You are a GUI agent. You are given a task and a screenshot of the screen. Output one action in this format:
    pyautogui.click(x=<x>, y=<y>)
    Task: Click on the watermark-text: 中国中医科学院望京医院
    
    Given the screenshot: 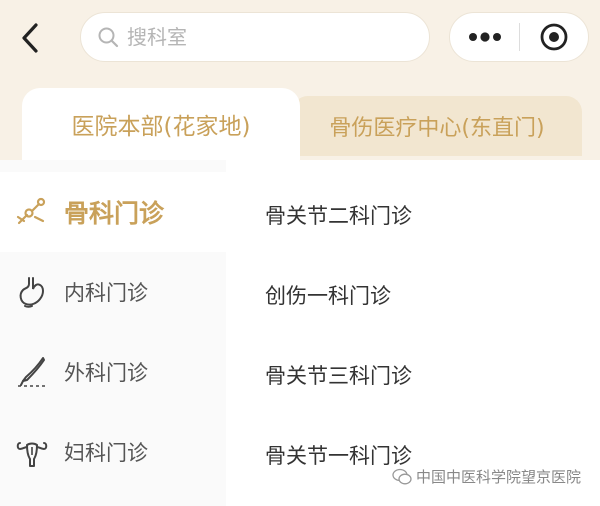 What is the action you would take?
    pyautogui.click(x=499, y=477)
    